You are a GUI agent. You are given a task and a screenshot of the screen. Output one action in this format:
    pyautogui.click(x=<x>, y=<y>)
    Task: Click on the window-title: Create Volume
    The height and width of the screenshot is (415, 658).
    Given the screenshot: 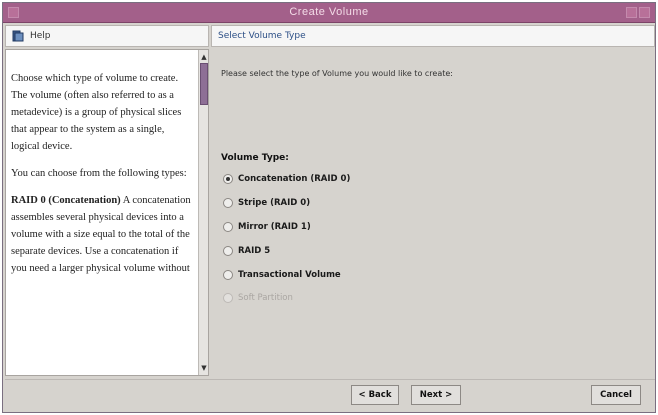 What is the action you would take?
    pyautogui.click(x=329, y=12)
    